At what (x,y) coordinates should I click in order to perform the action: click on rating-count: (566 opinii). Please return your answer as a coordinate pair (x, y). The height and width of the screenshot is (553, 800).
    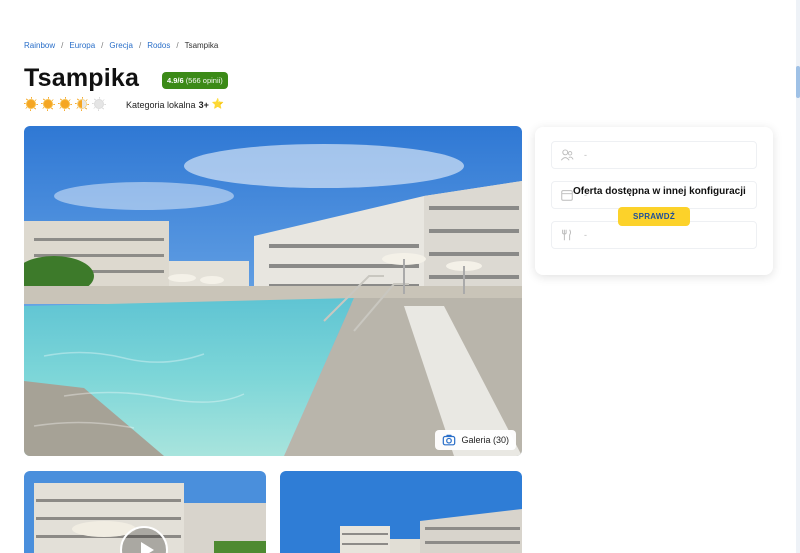
    Looking at the image, I should click on (204, 80).